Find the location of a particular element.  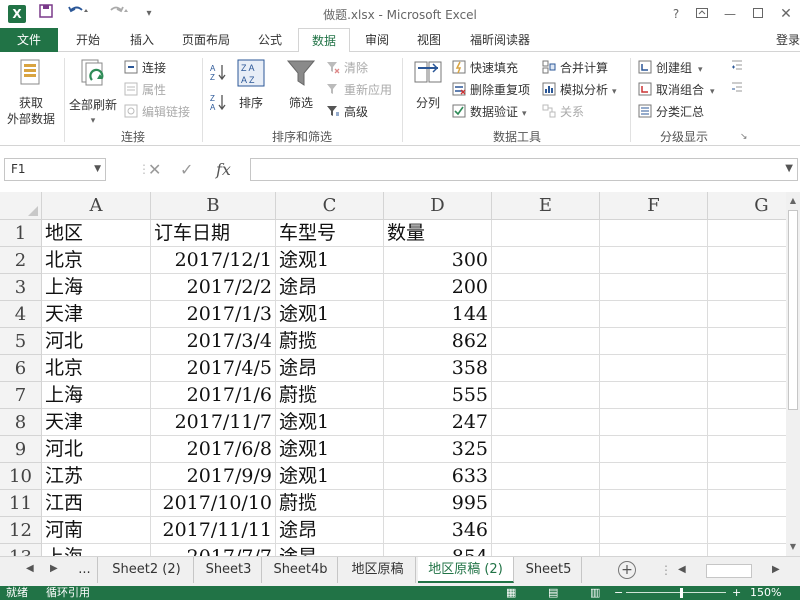

cell-G10 is located at coordinates (747, 476).